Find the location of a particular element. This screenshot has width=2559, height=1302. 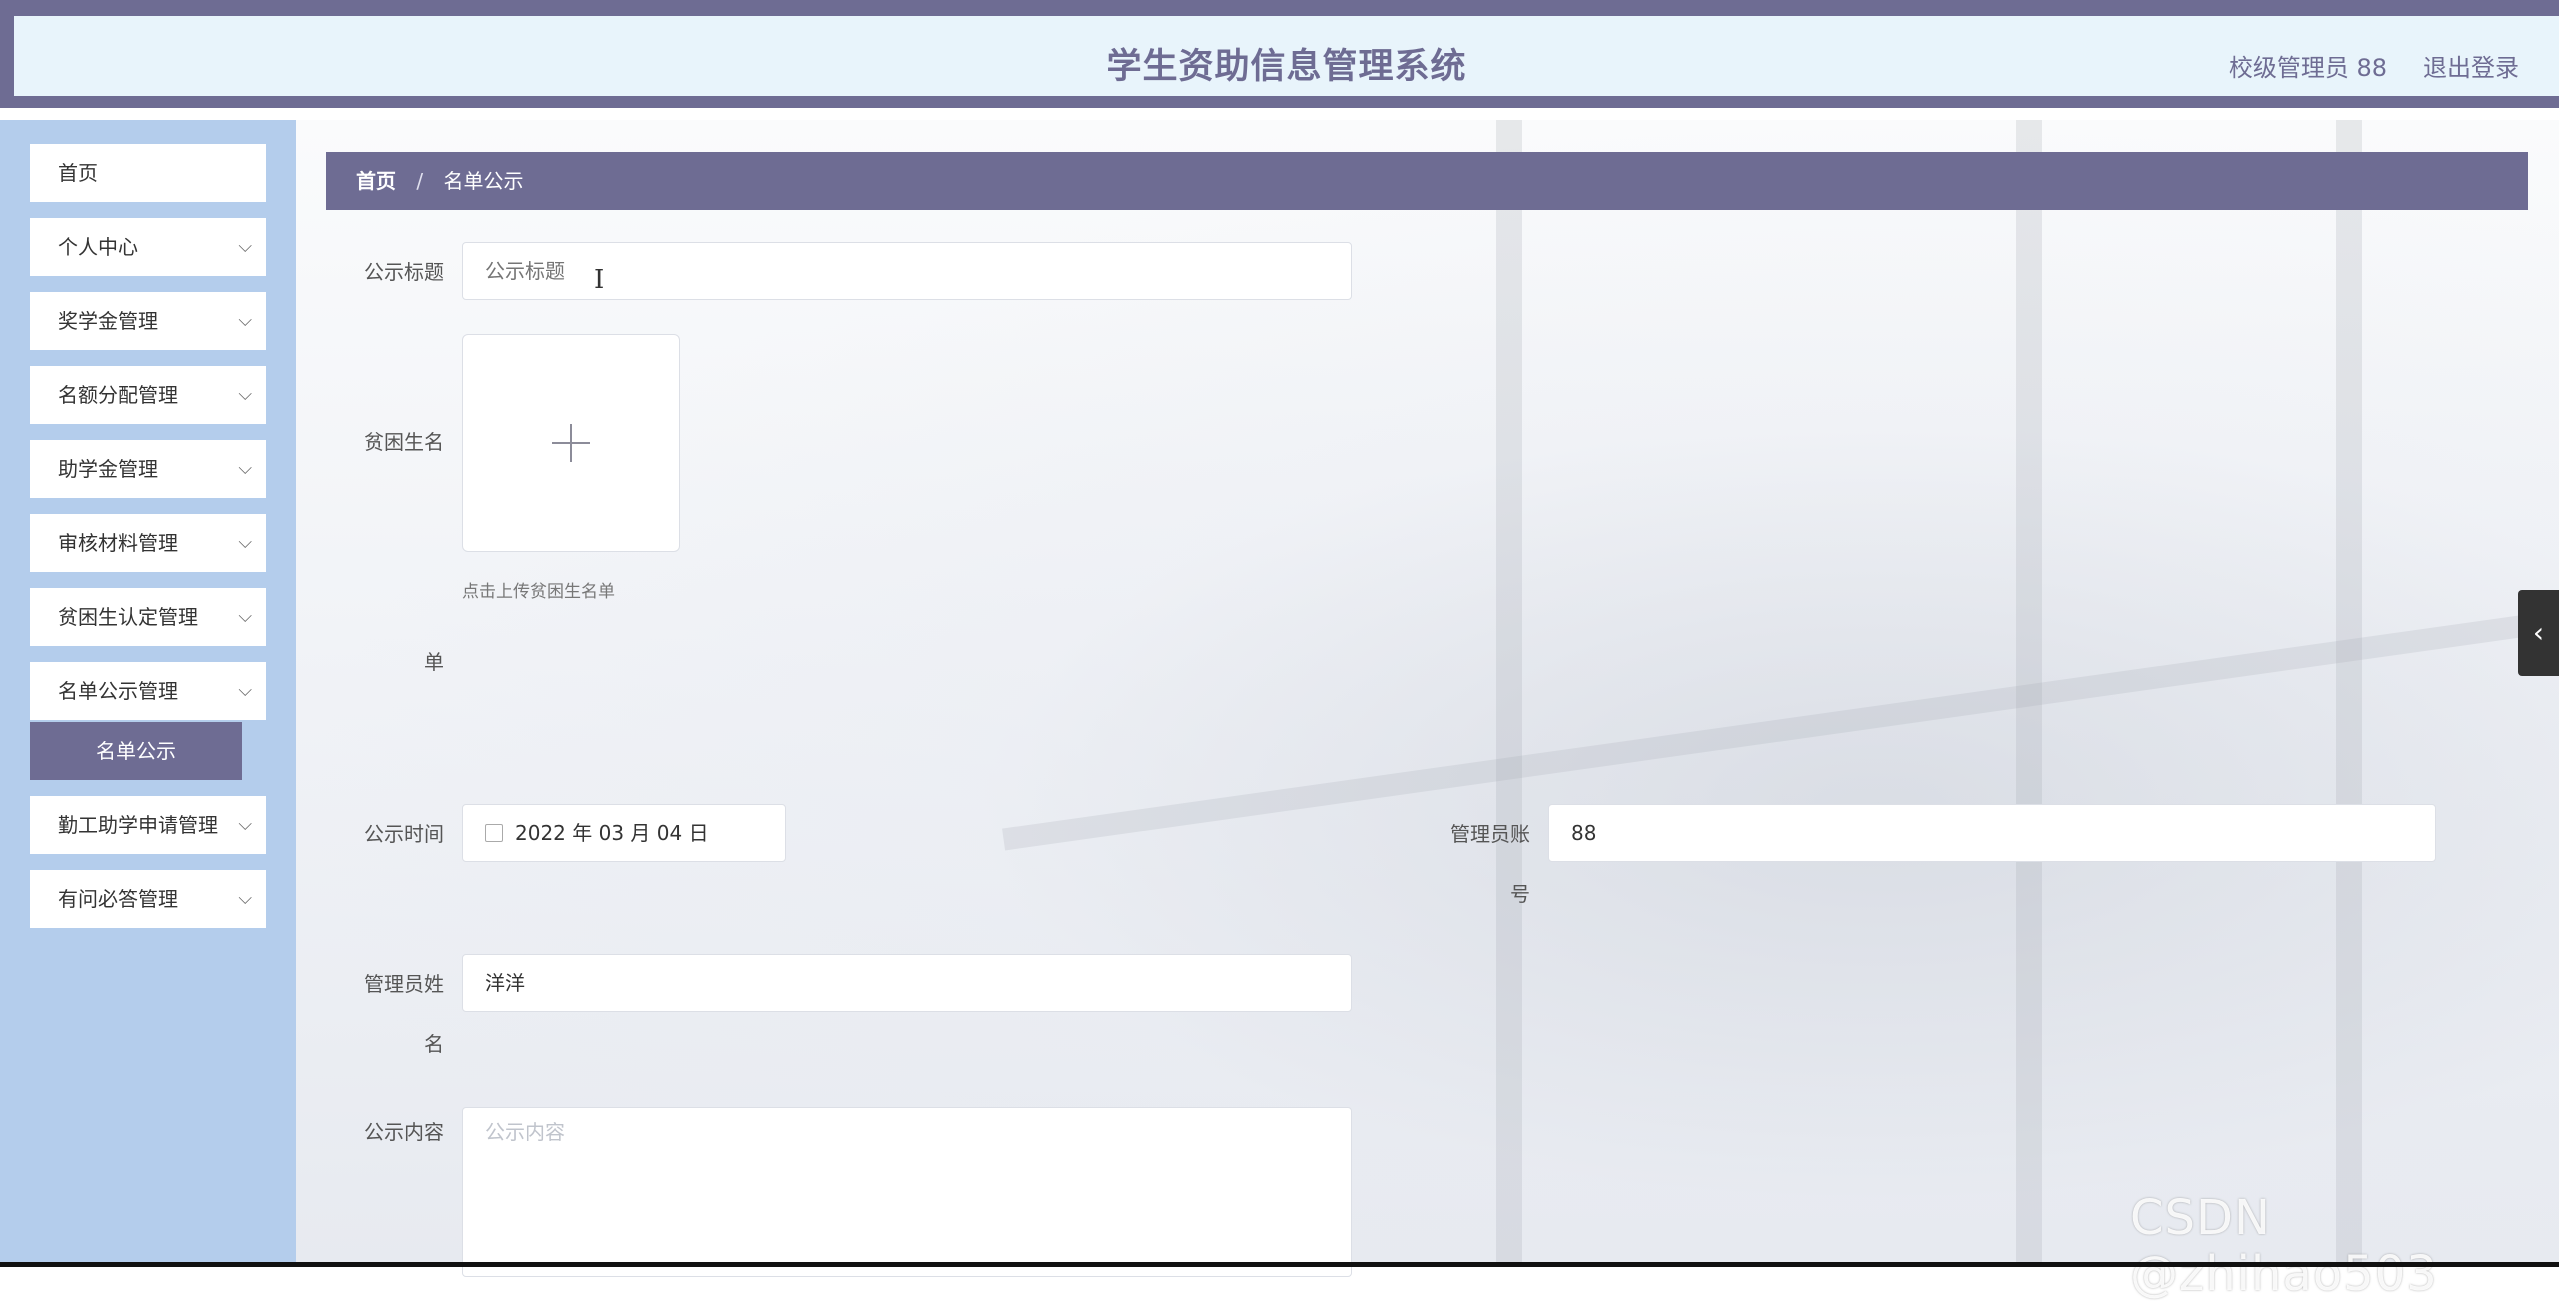

plus-icon is located at coordinates (571, 443).